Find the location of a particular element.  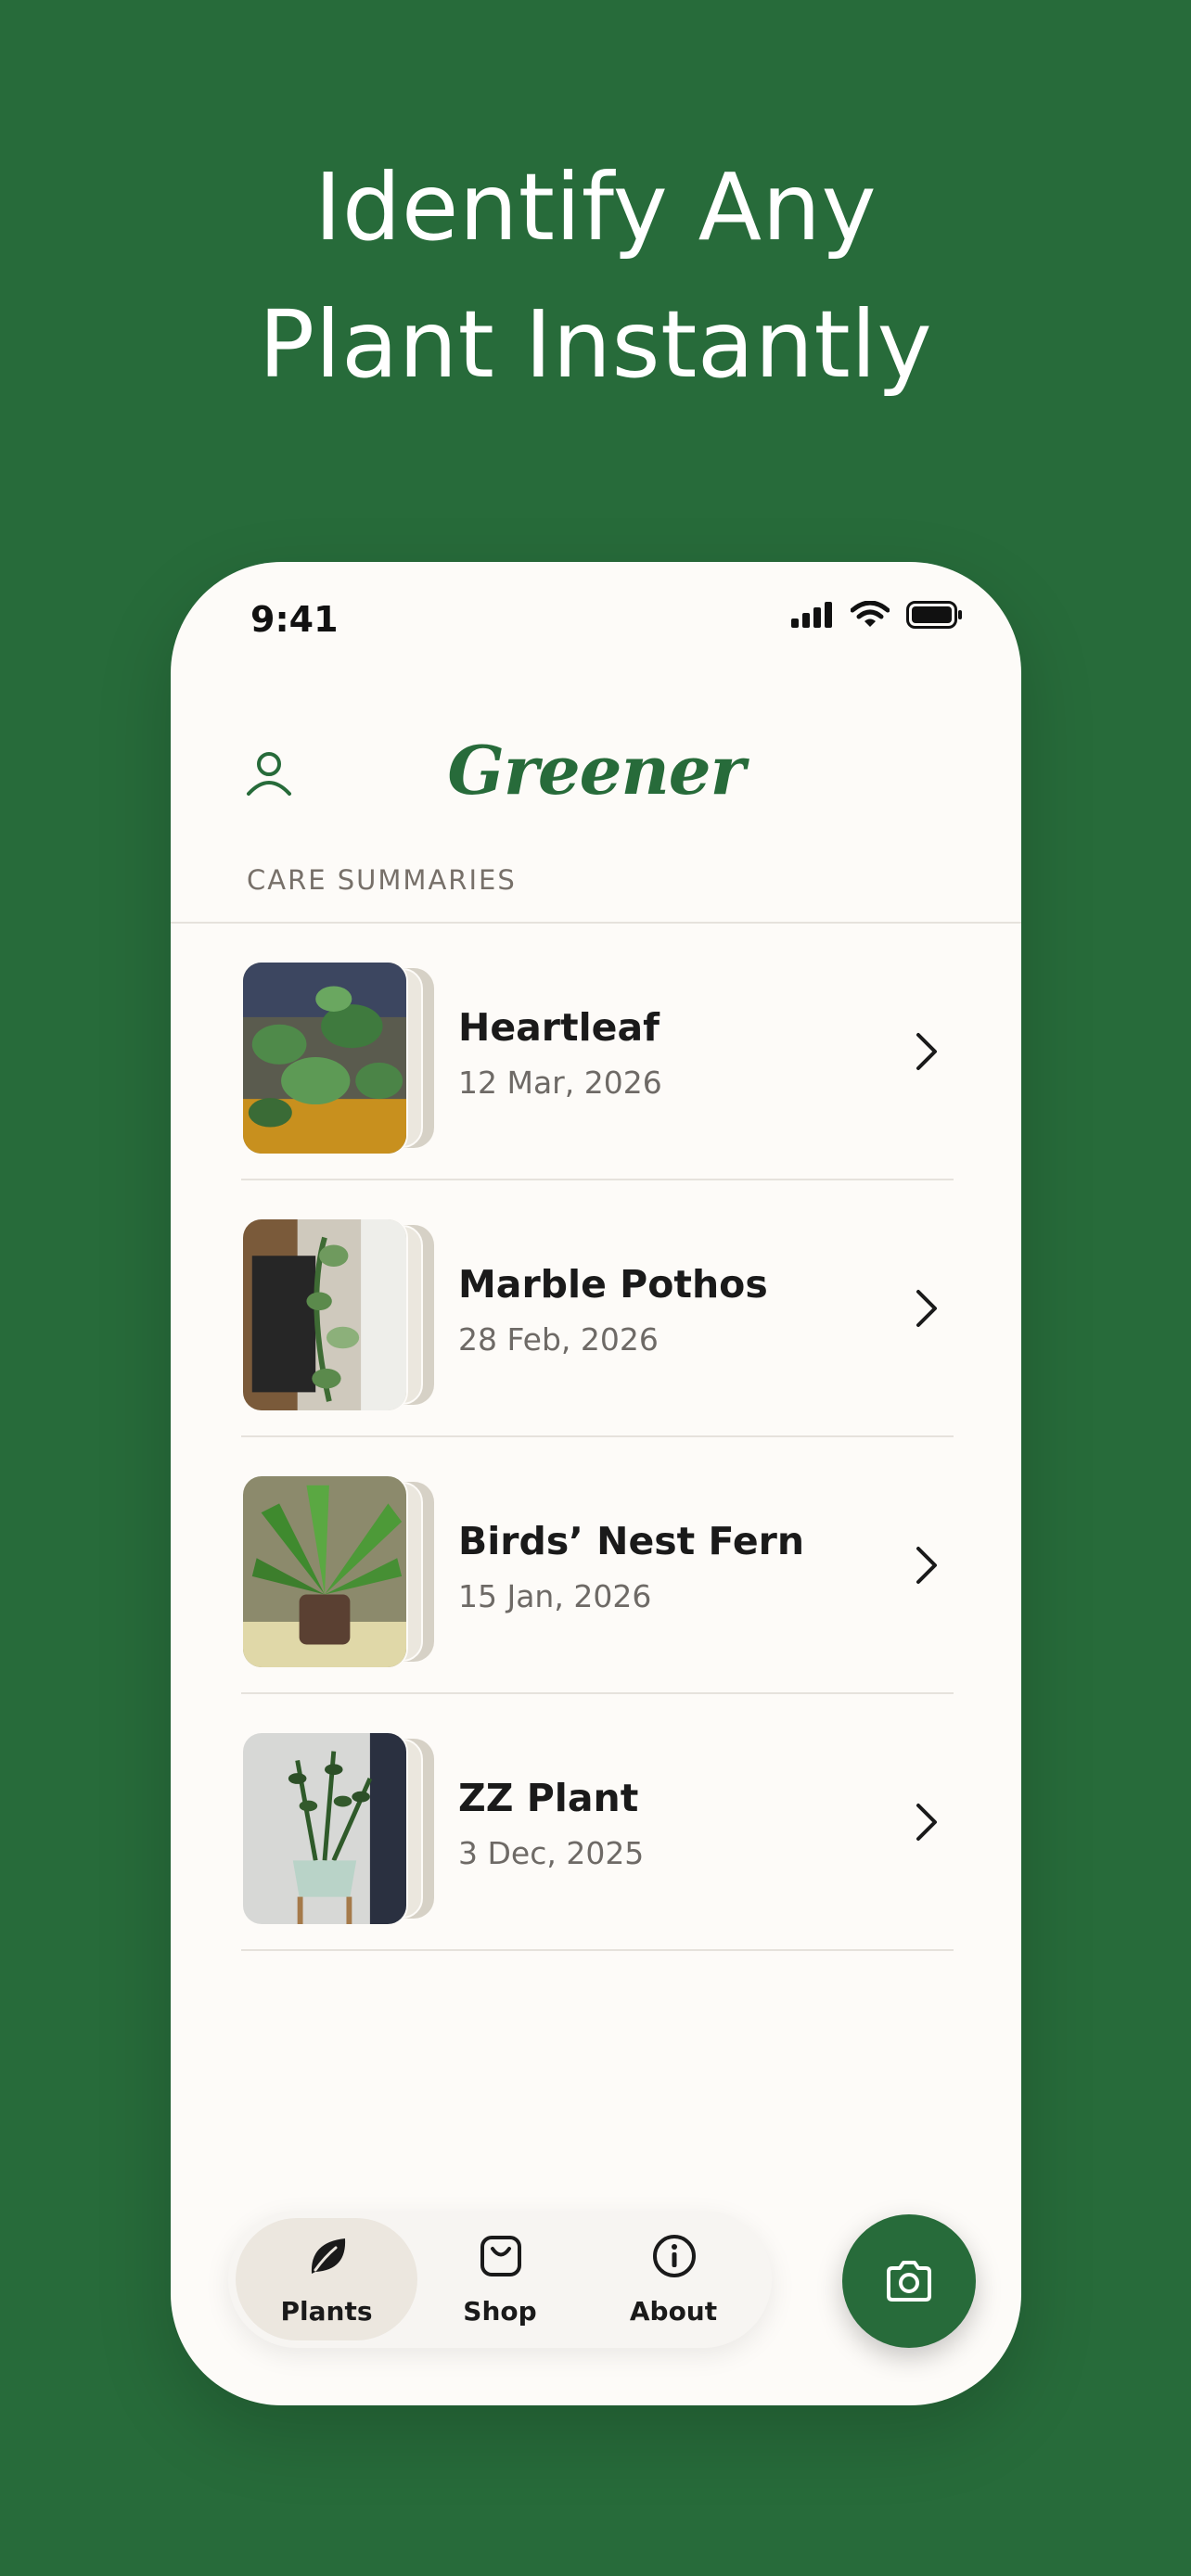

tab-about: About is located at coordinates (673, 2279).